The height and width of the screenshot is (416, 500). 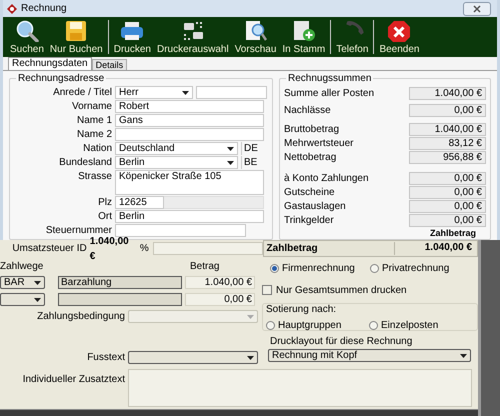 What do you see at coordinates (110, 64) in the screenshot?
I see `tab: Details` at bounding box center [110, 64].